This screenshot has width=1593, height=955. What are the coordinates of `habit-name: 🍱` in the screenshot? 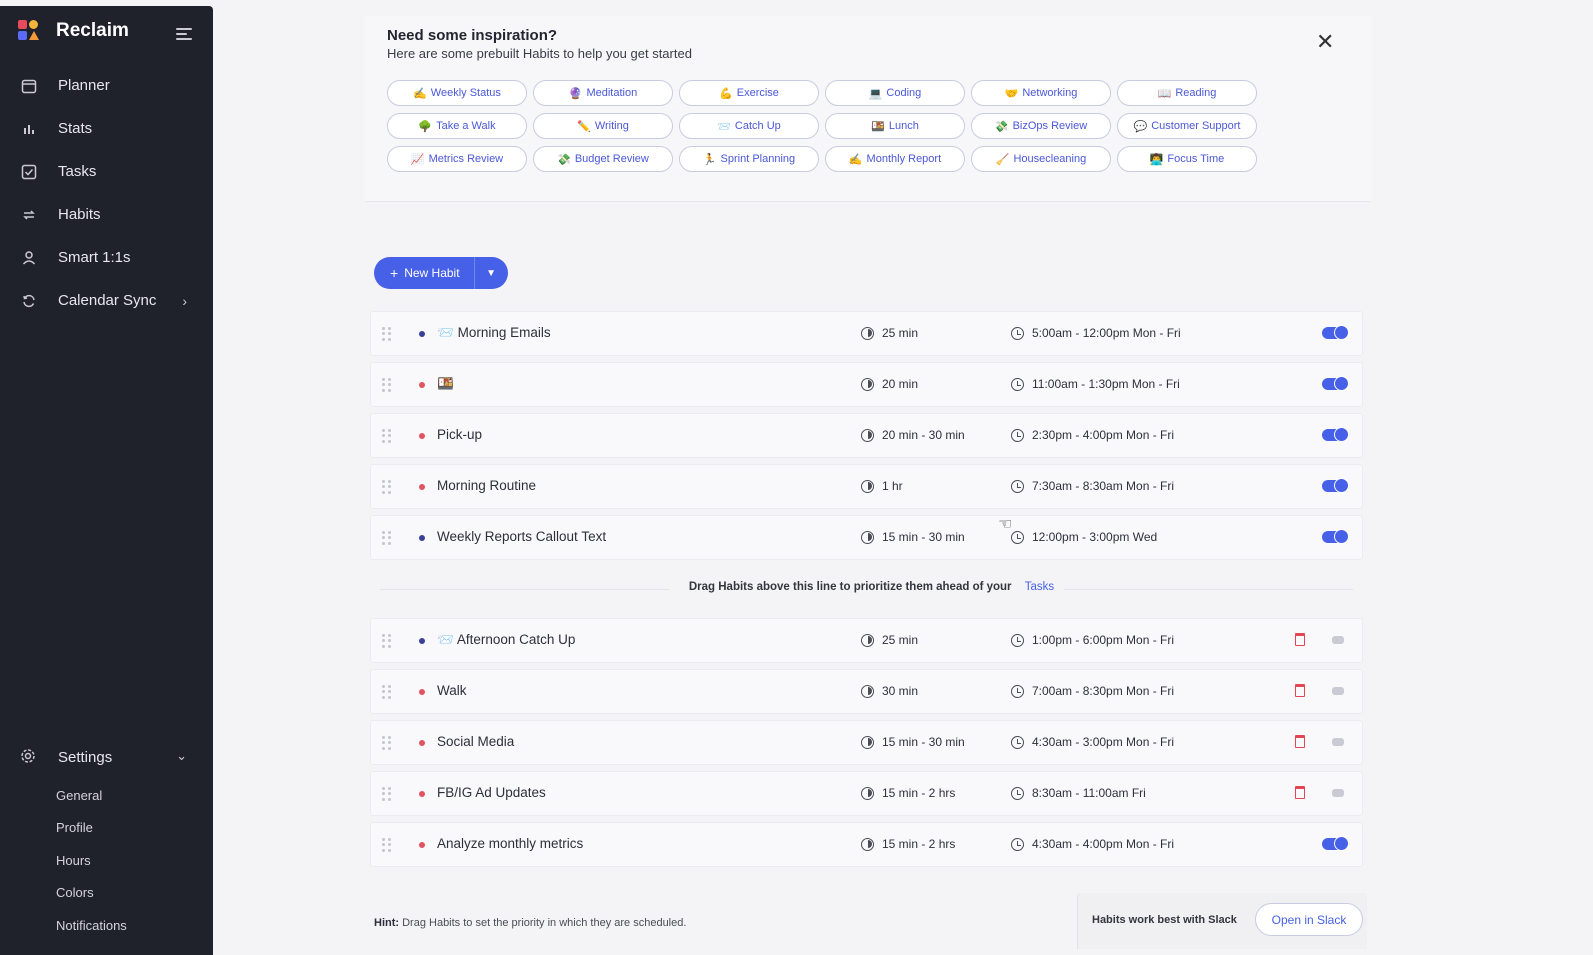 It's located at (445, 384).